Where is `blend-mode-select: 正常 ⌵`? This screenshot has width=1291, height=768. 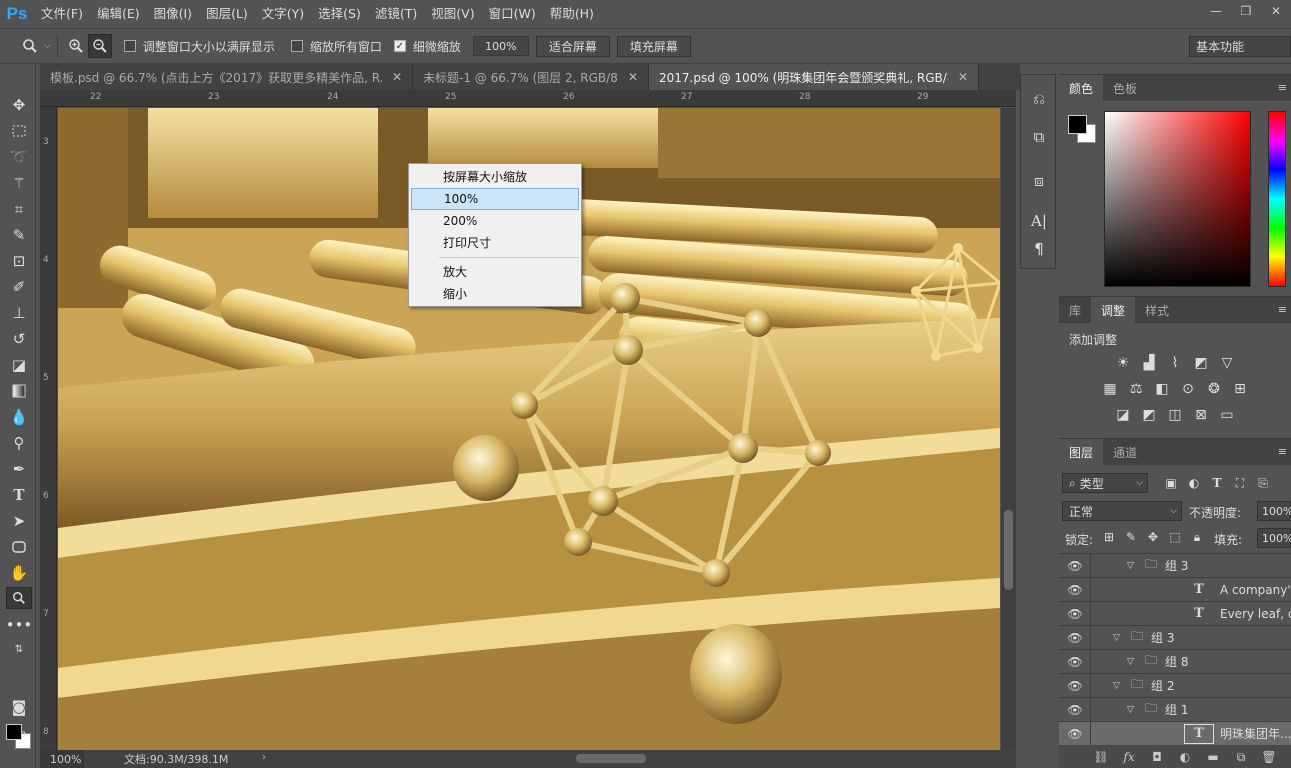 blend-mode-select: 正常 ⌵ is located at coordinates (1122, 511).